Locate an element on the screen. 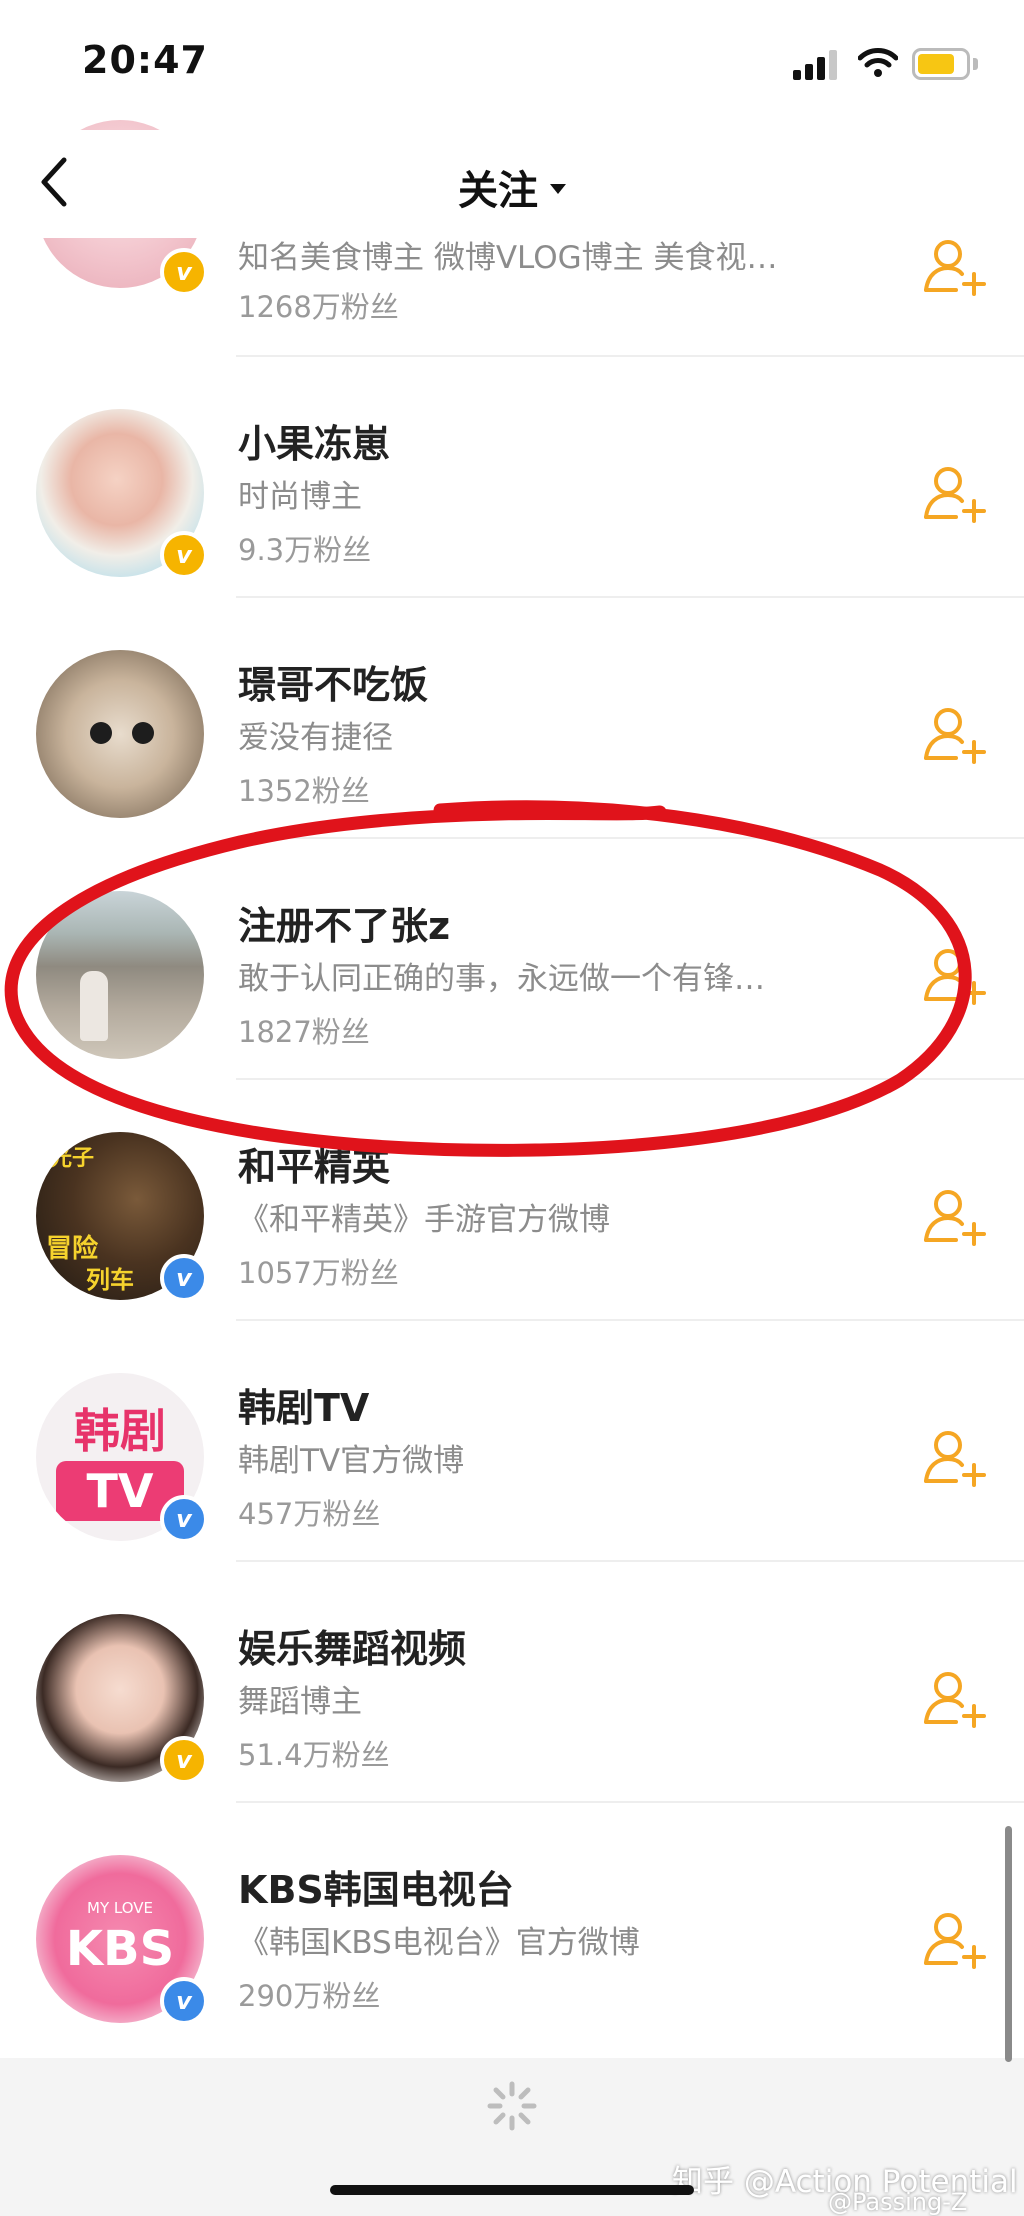 The height and width of the screenshot is (2216, 1024). cat-eye-right is located at coordinates (143, 733).